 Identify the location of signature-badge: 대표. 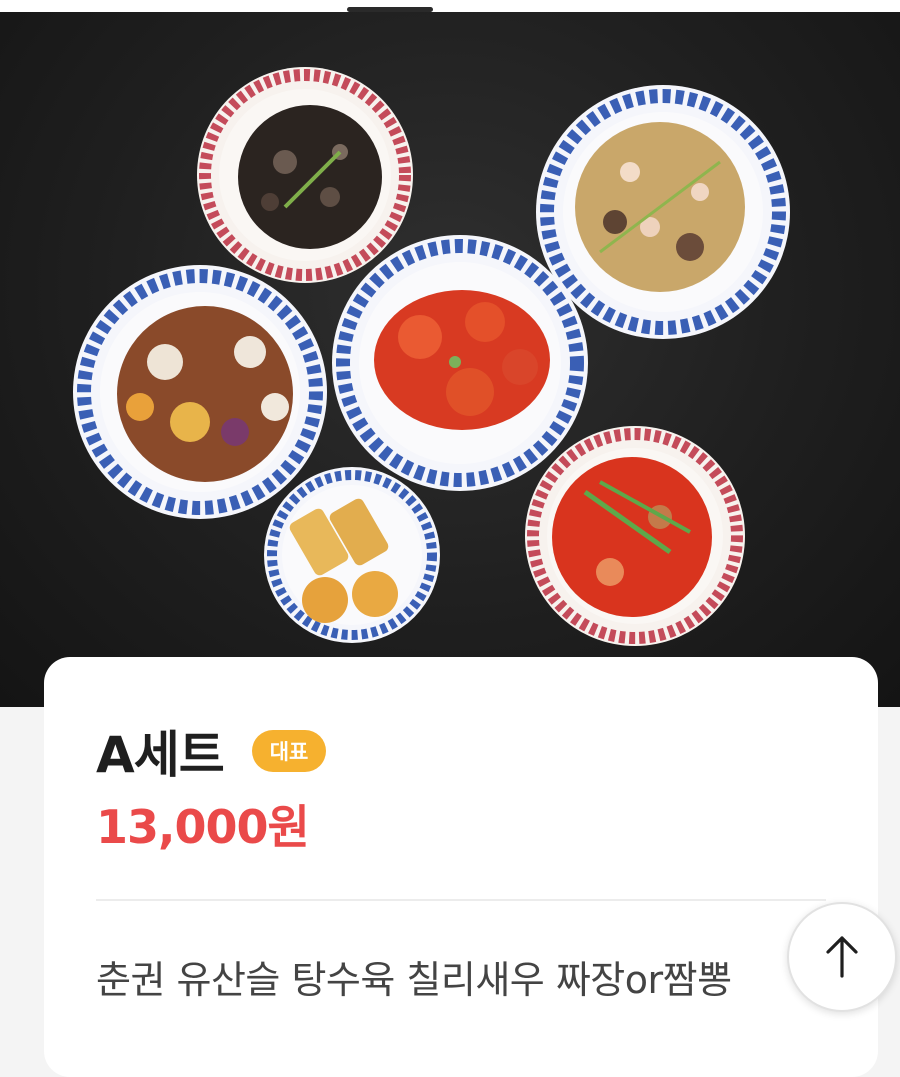
(289, 751).